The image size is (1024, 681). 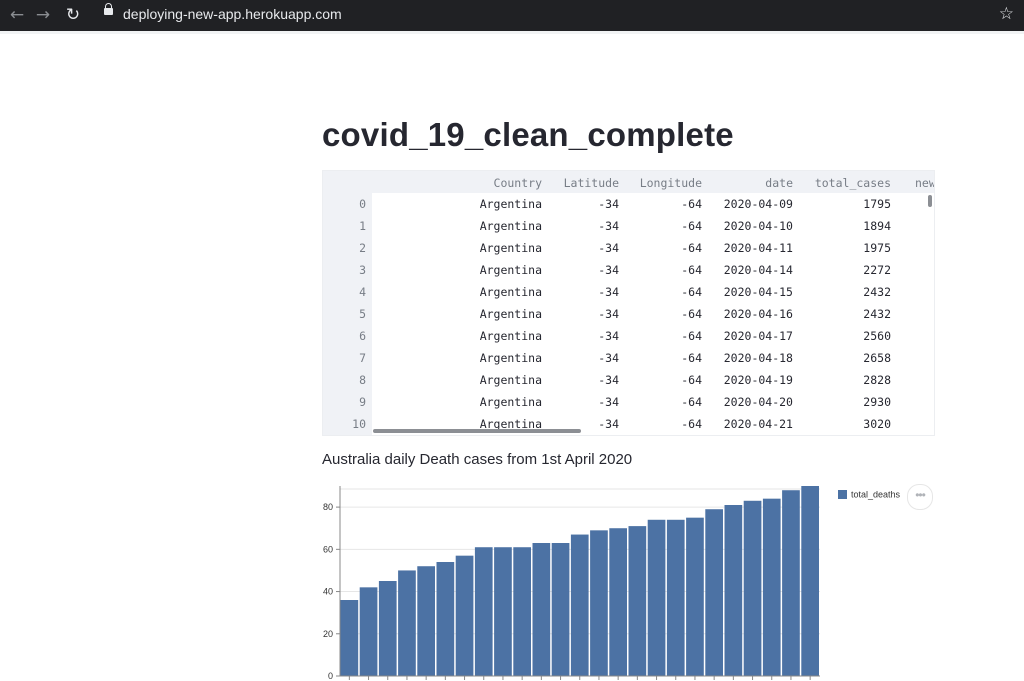 What do you see at coordinates (877, 292) in the screenshot?
I see `cell-total-cases: 2432` at bounding box center [877, 292].